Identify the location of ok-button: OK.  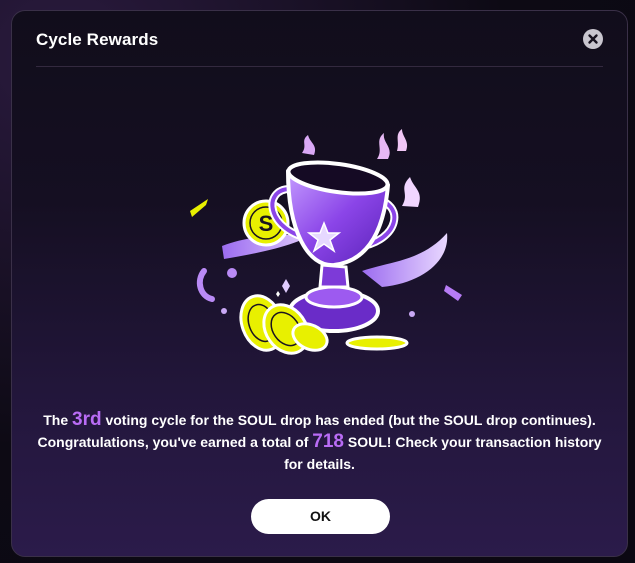
(320, 516).